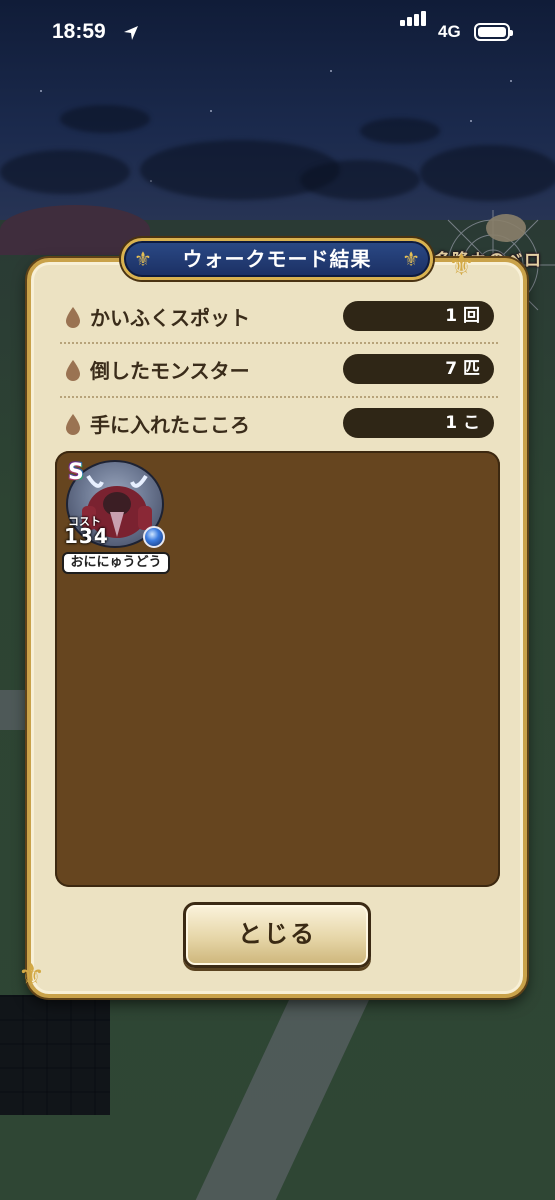  Describe the element at coordinates (279, 369) in the screenshot. I see `result-row: 倒したモンスター 7 匹` at that location.